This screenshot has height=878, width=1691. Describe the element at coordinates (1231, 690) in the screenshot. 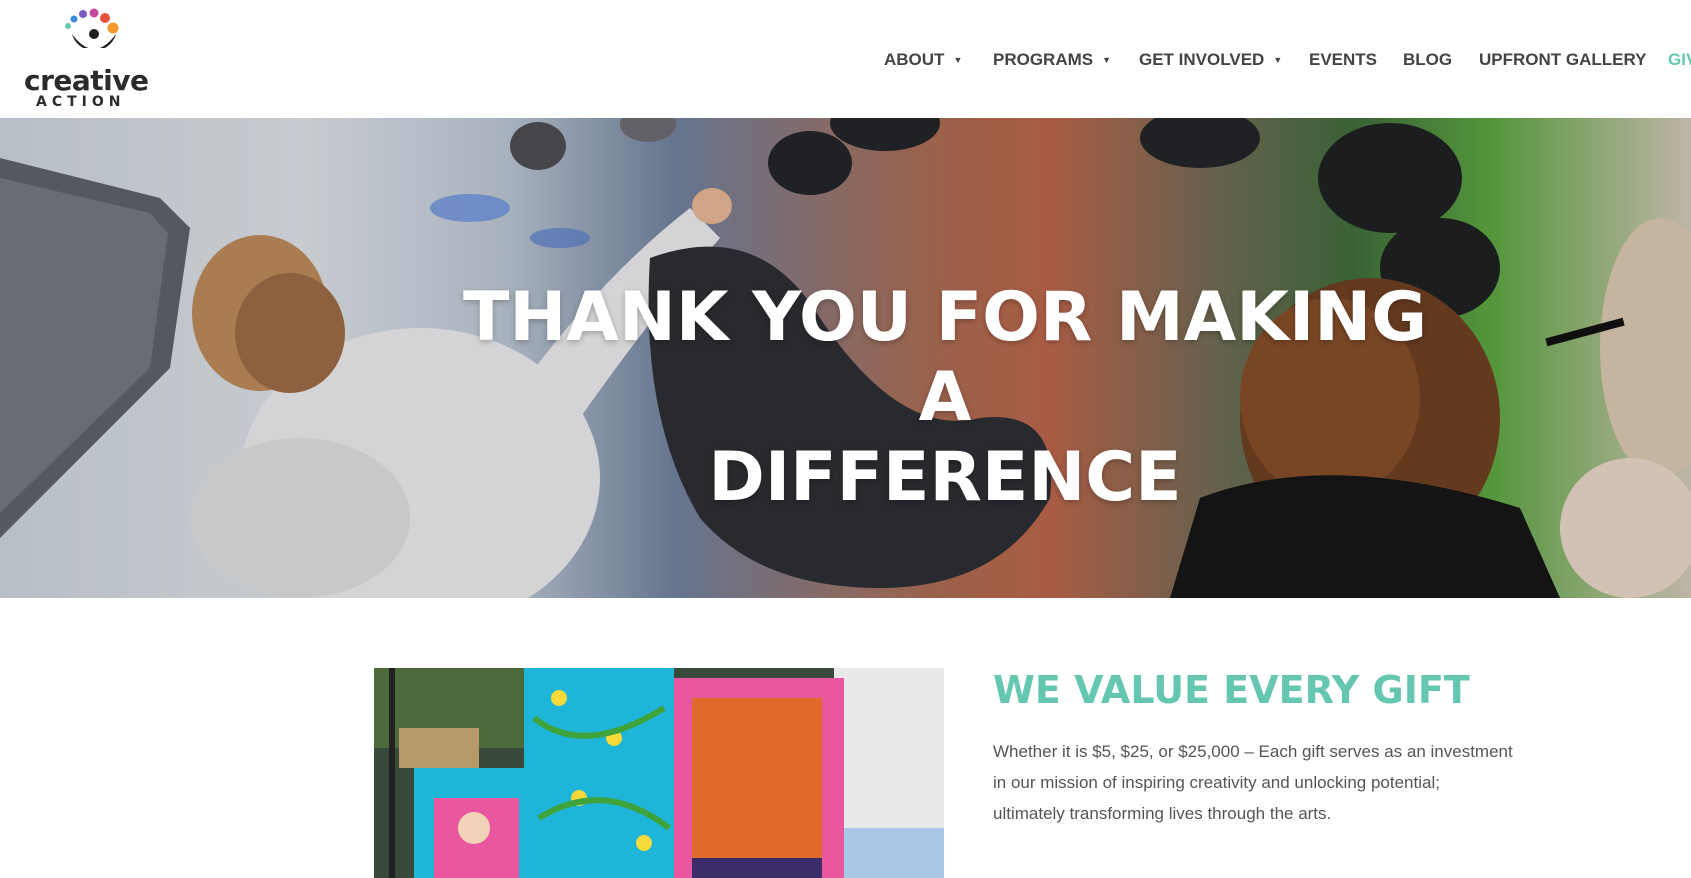

I see `section-heading: WE VALUE EVERY GIFT` at that location.